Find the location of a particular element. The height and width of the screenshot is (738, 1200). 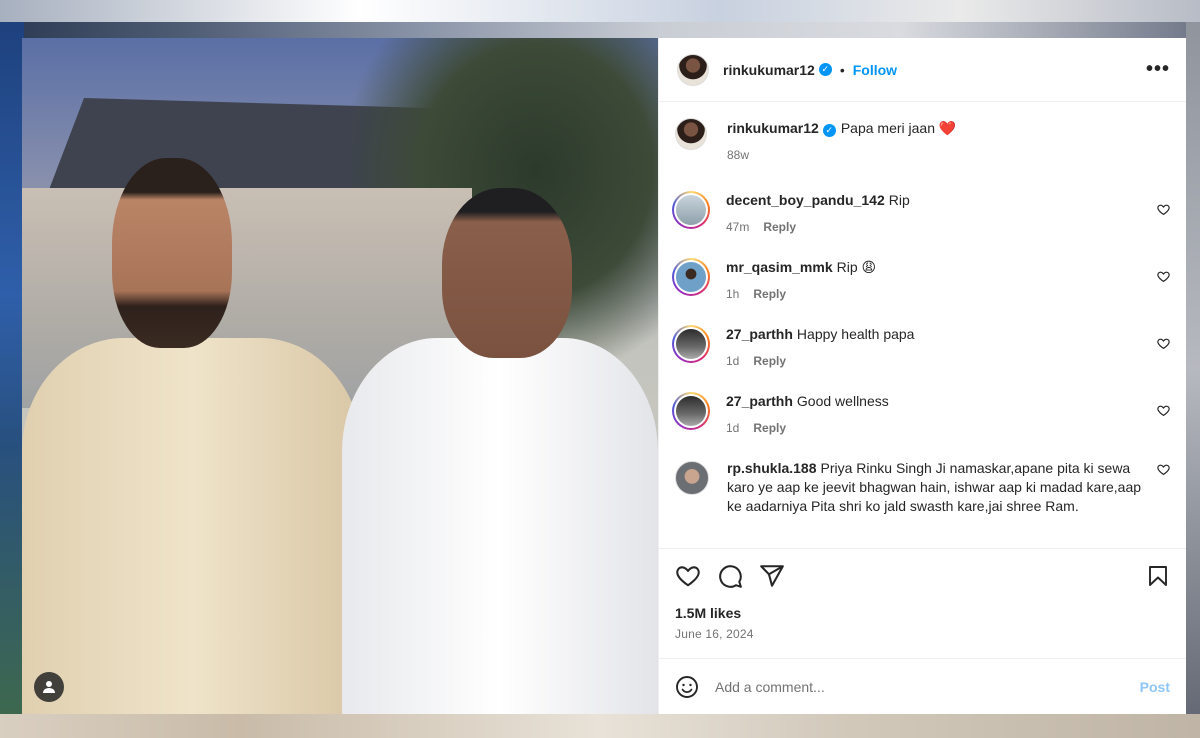

post-actions: 1.5M likes June 16, 2024 is located at coordinates (922, 603).